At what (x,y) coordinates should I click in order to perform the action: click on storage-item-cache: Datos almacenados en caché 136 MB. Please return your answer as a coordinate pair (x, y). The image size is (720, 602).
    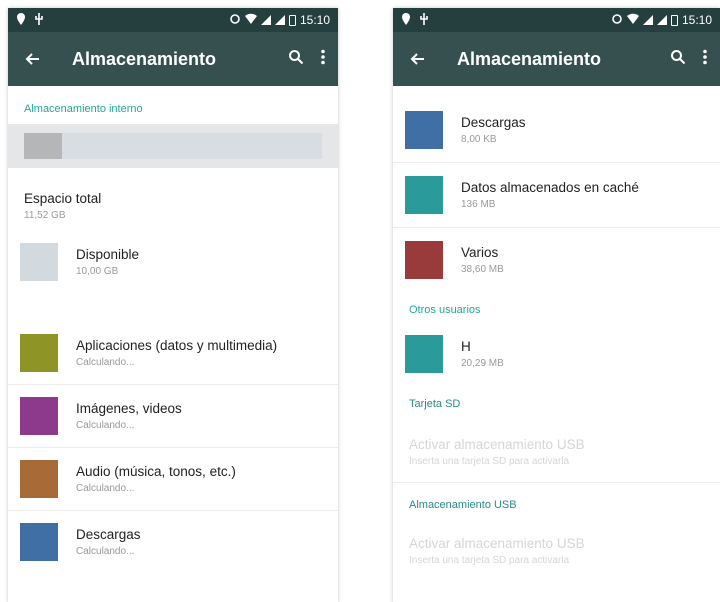
    Looking at the image, I should click on (556, 195).